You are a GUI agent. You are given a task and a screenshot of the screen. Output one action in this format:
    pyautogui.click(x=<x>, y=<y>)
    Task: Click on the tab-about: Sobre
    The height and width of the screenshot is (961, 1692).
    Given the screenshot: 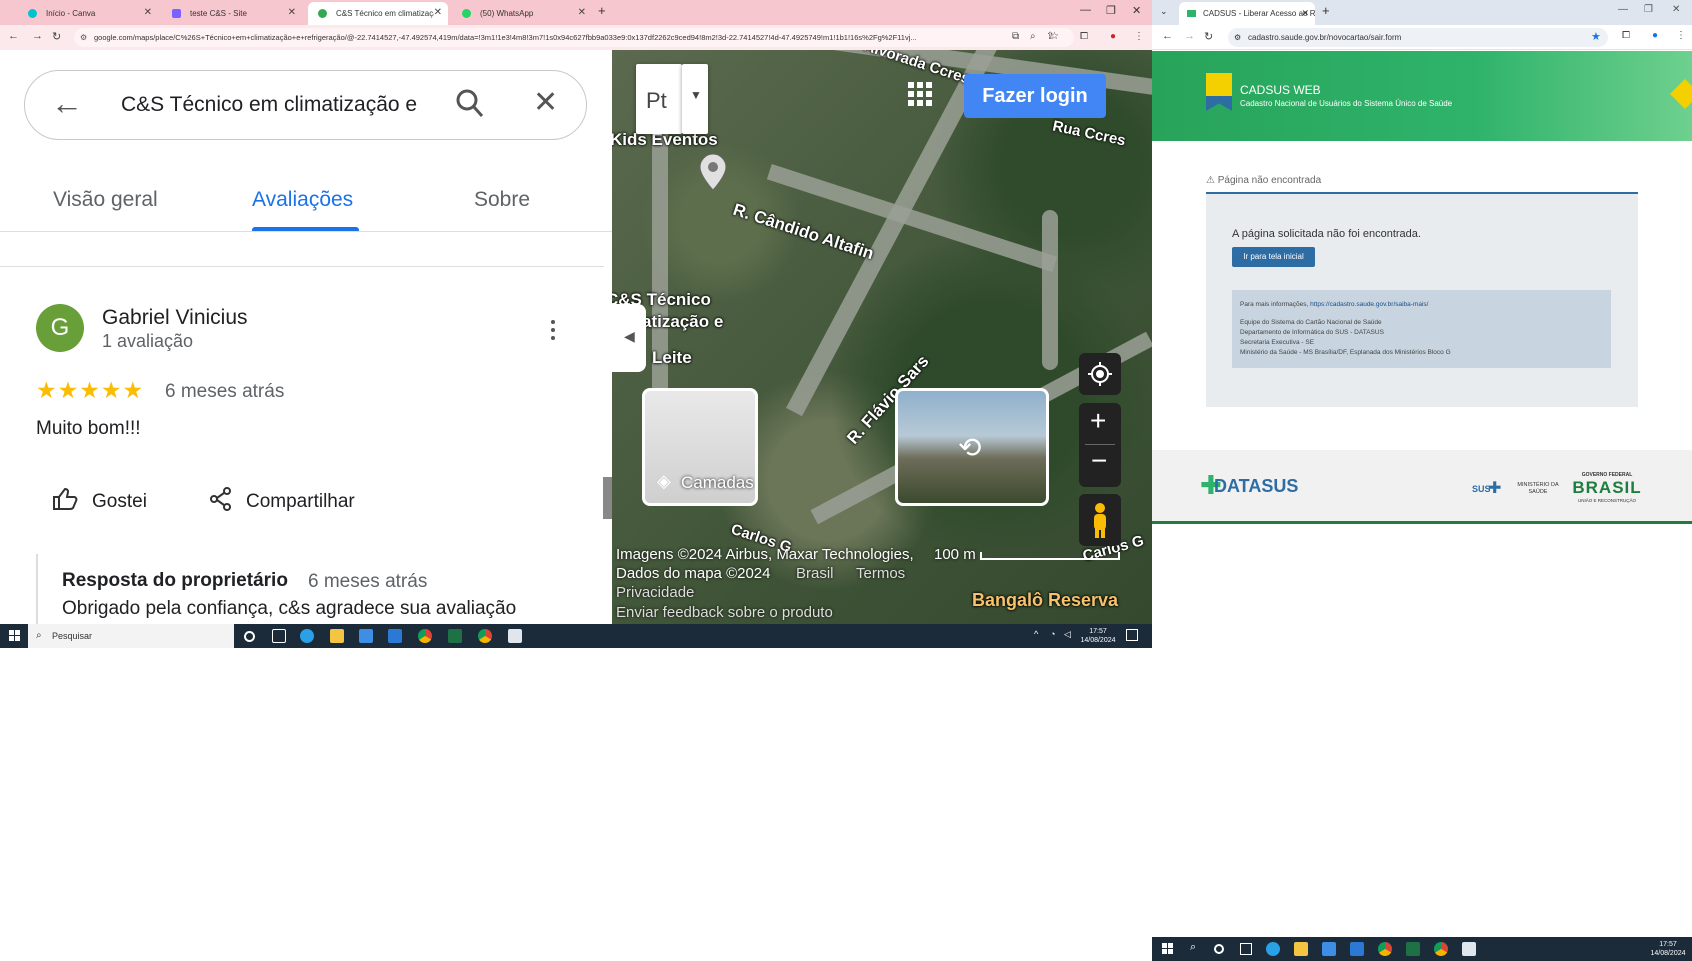 What is the action you would take?
    pyautogui.click(x=502, y=200)
    